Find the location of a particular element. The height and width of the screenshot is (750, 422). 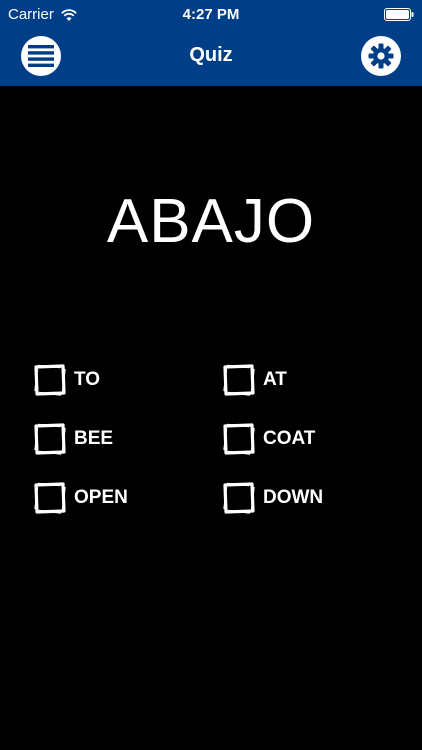

option-label: OPEN is located at coordinates (101, 497).